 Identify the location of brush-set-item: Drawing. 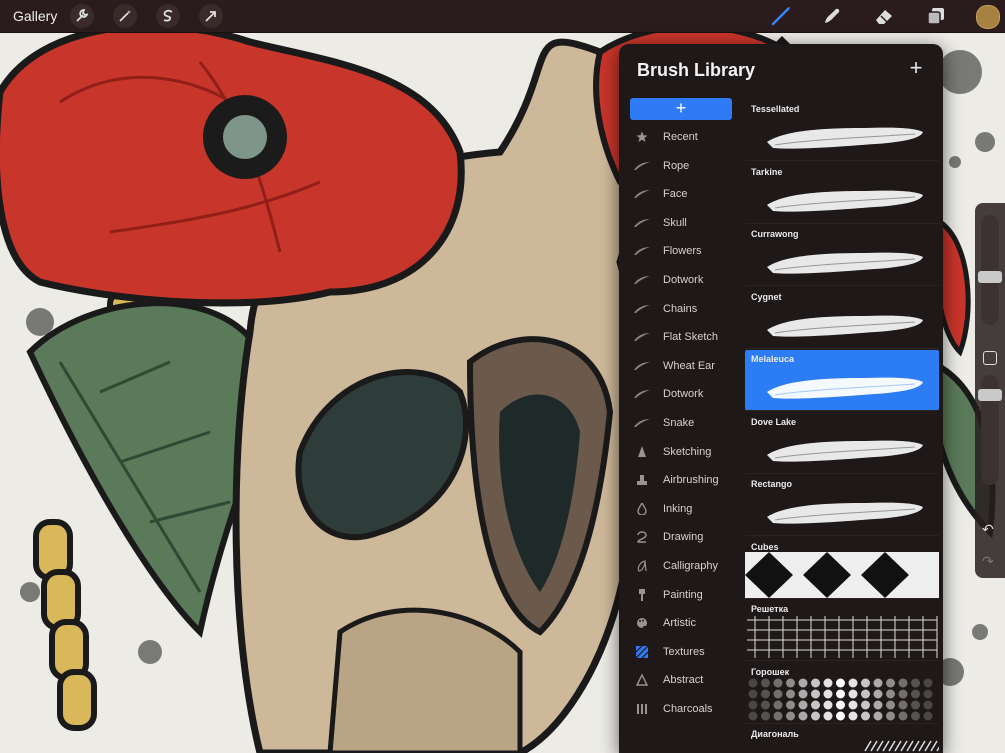
(680, 537).